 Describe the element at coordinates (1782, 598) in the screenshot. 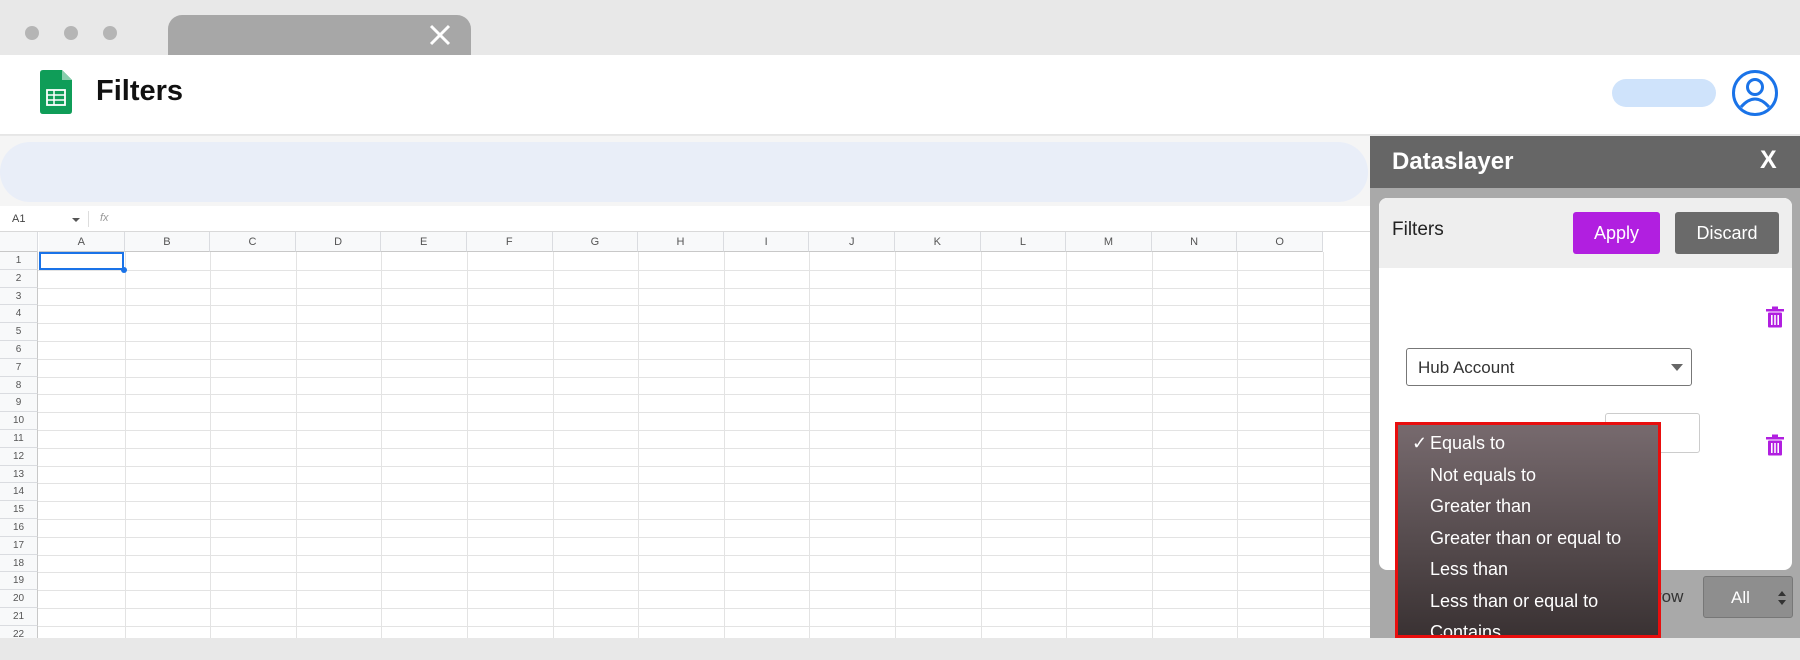

I see `updown-arrows-icon` at that location.